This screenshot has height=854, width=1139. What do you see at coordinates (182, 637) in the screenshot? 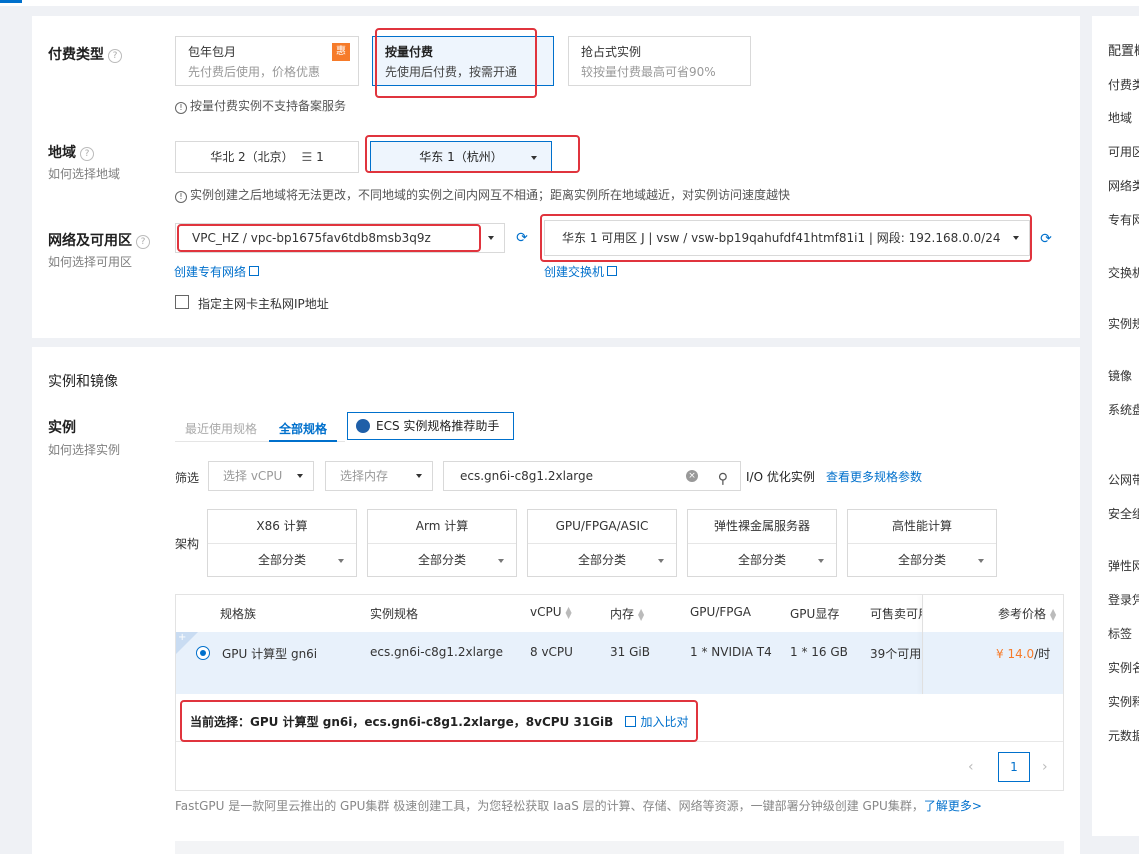
I see `plus-icon: +` at bounding box center [182, 637].